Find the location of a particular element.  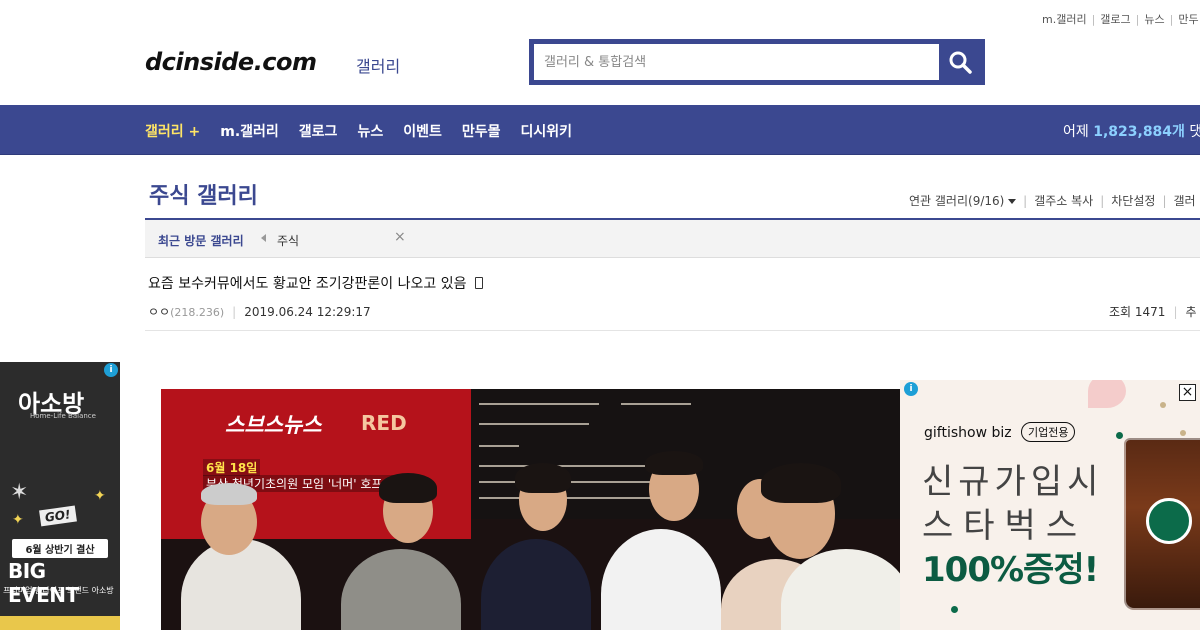

star-icon: ✶ is located at coordinates (19, 492).